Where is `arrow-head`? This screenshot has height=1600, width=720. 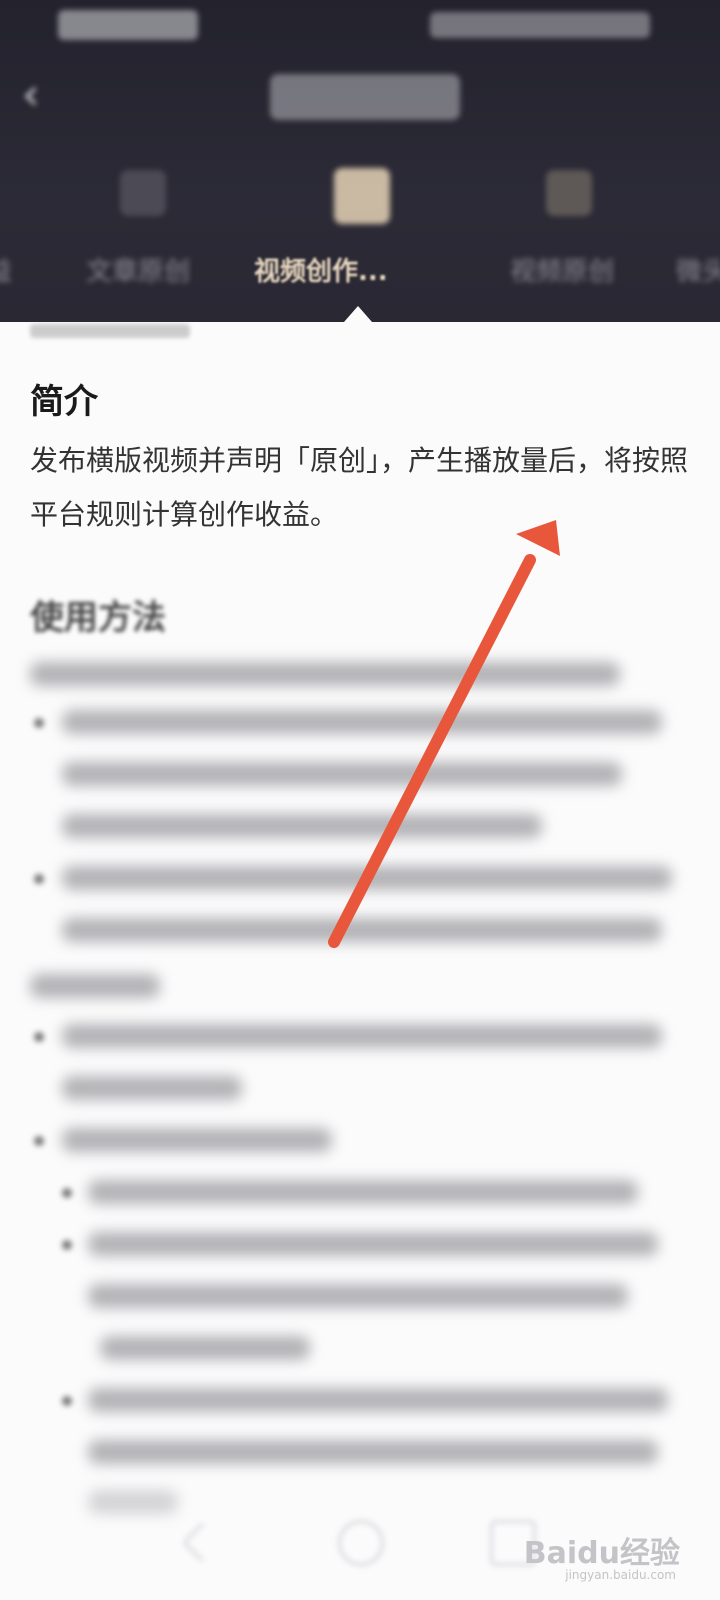
arrow-head is located at coordinates (538, 538).